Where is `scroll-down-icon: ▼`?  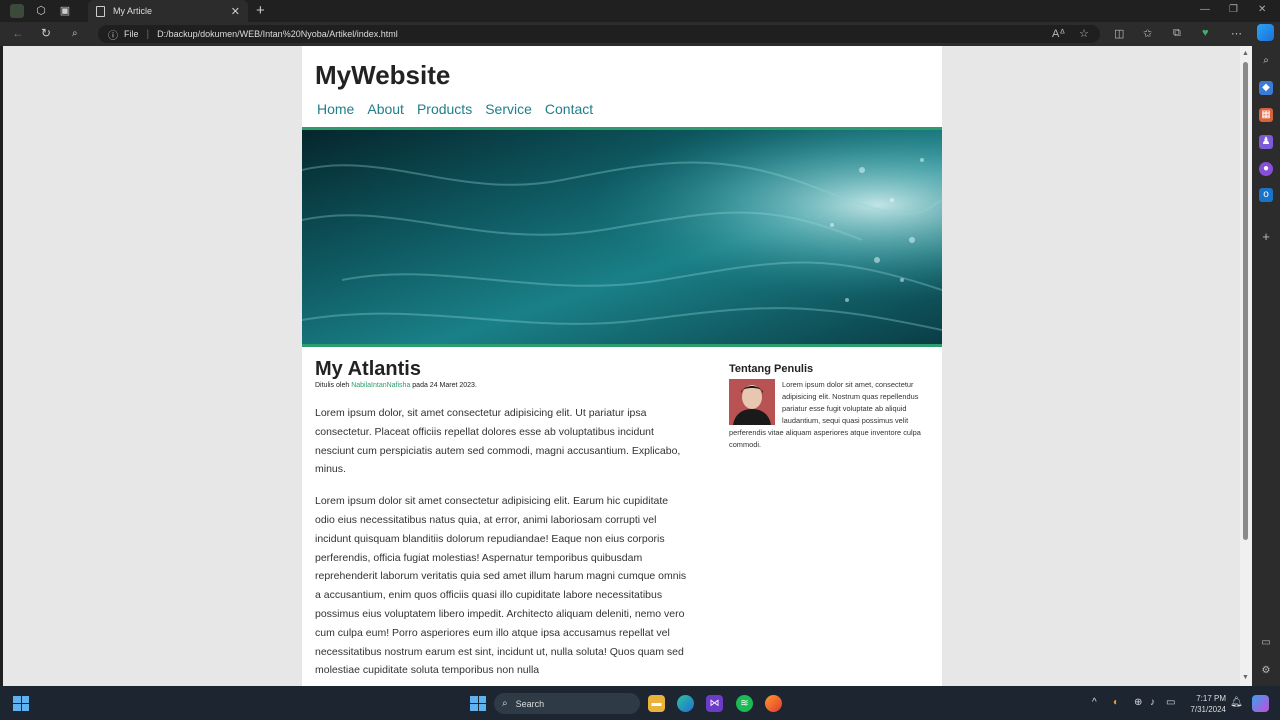
scroll-down-icon: ▼ is located at coordinates (1245, 677).